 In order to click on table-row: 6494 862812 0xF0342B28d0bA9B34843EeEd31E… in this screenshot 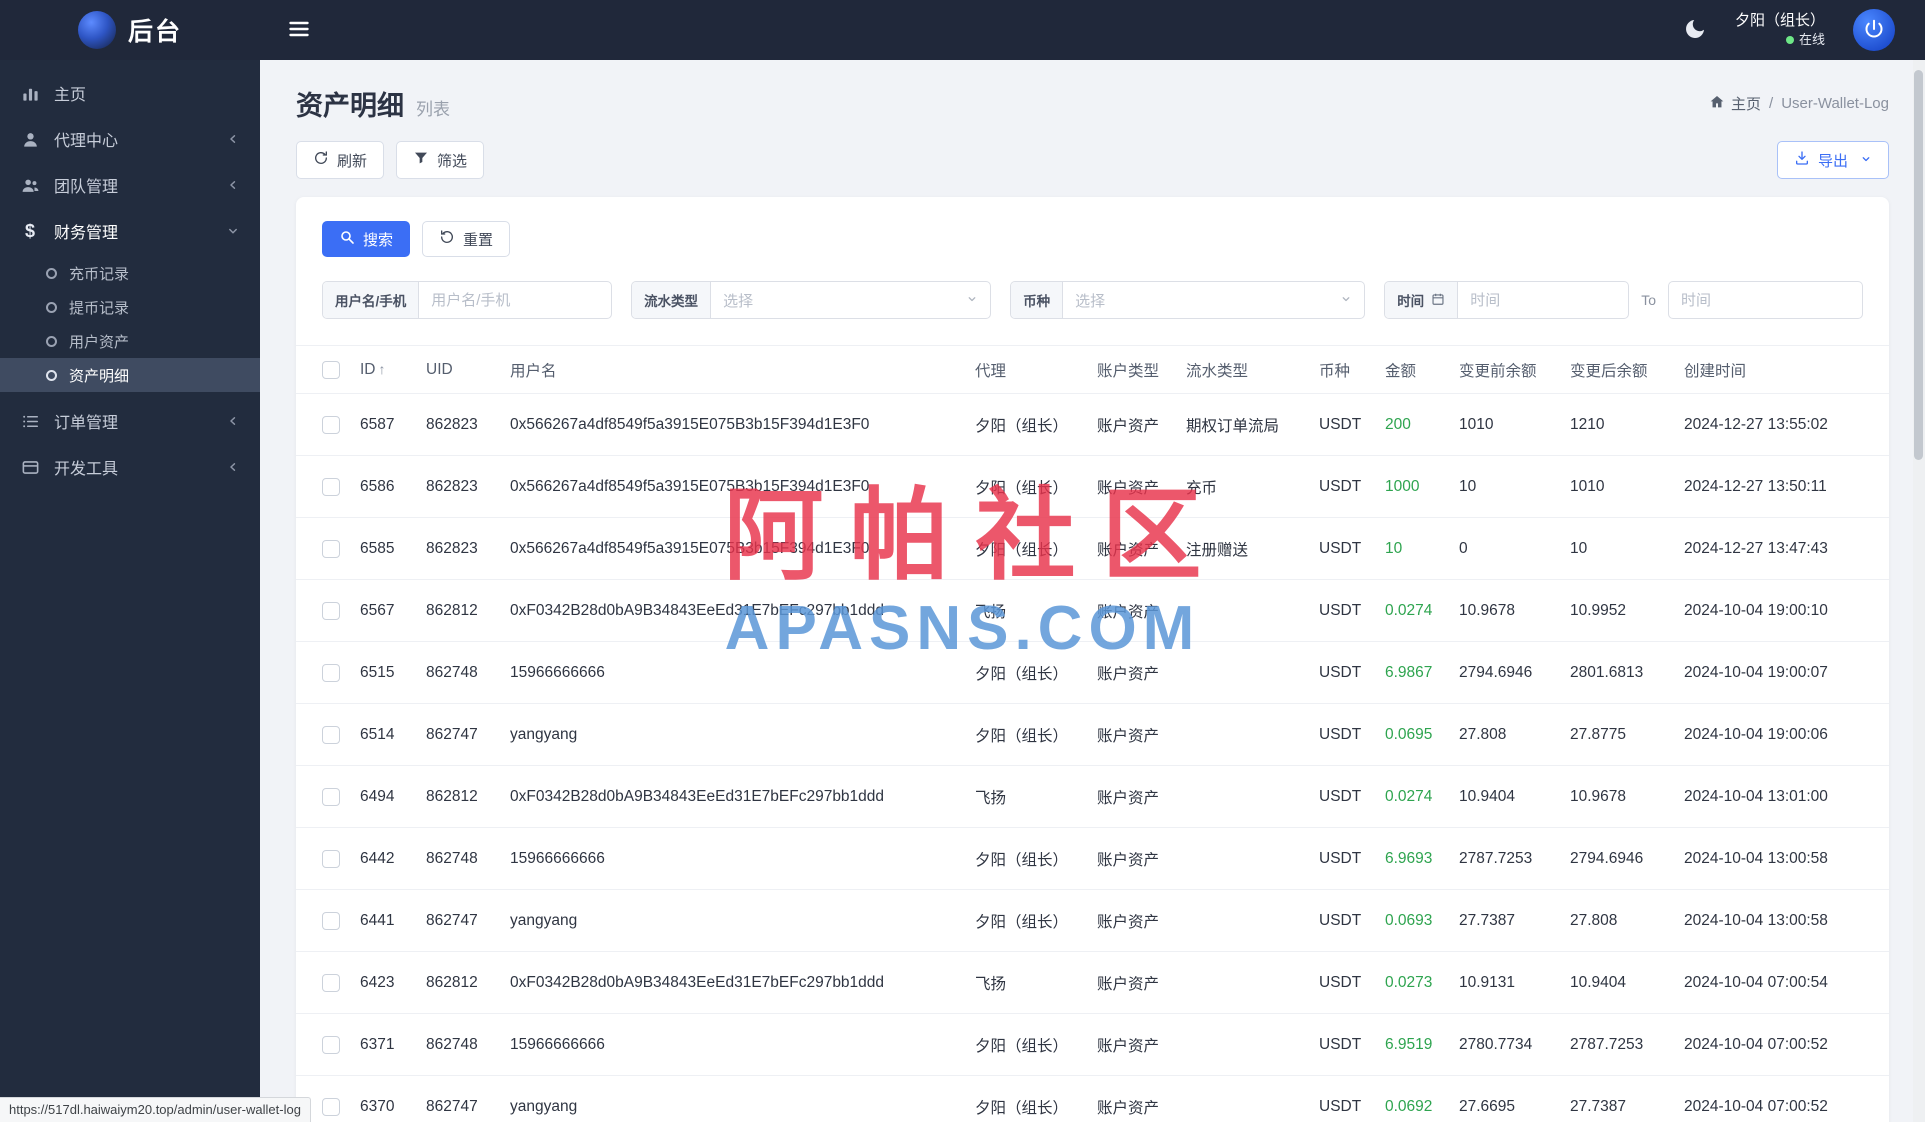, I will do `click(1092, 796)`.